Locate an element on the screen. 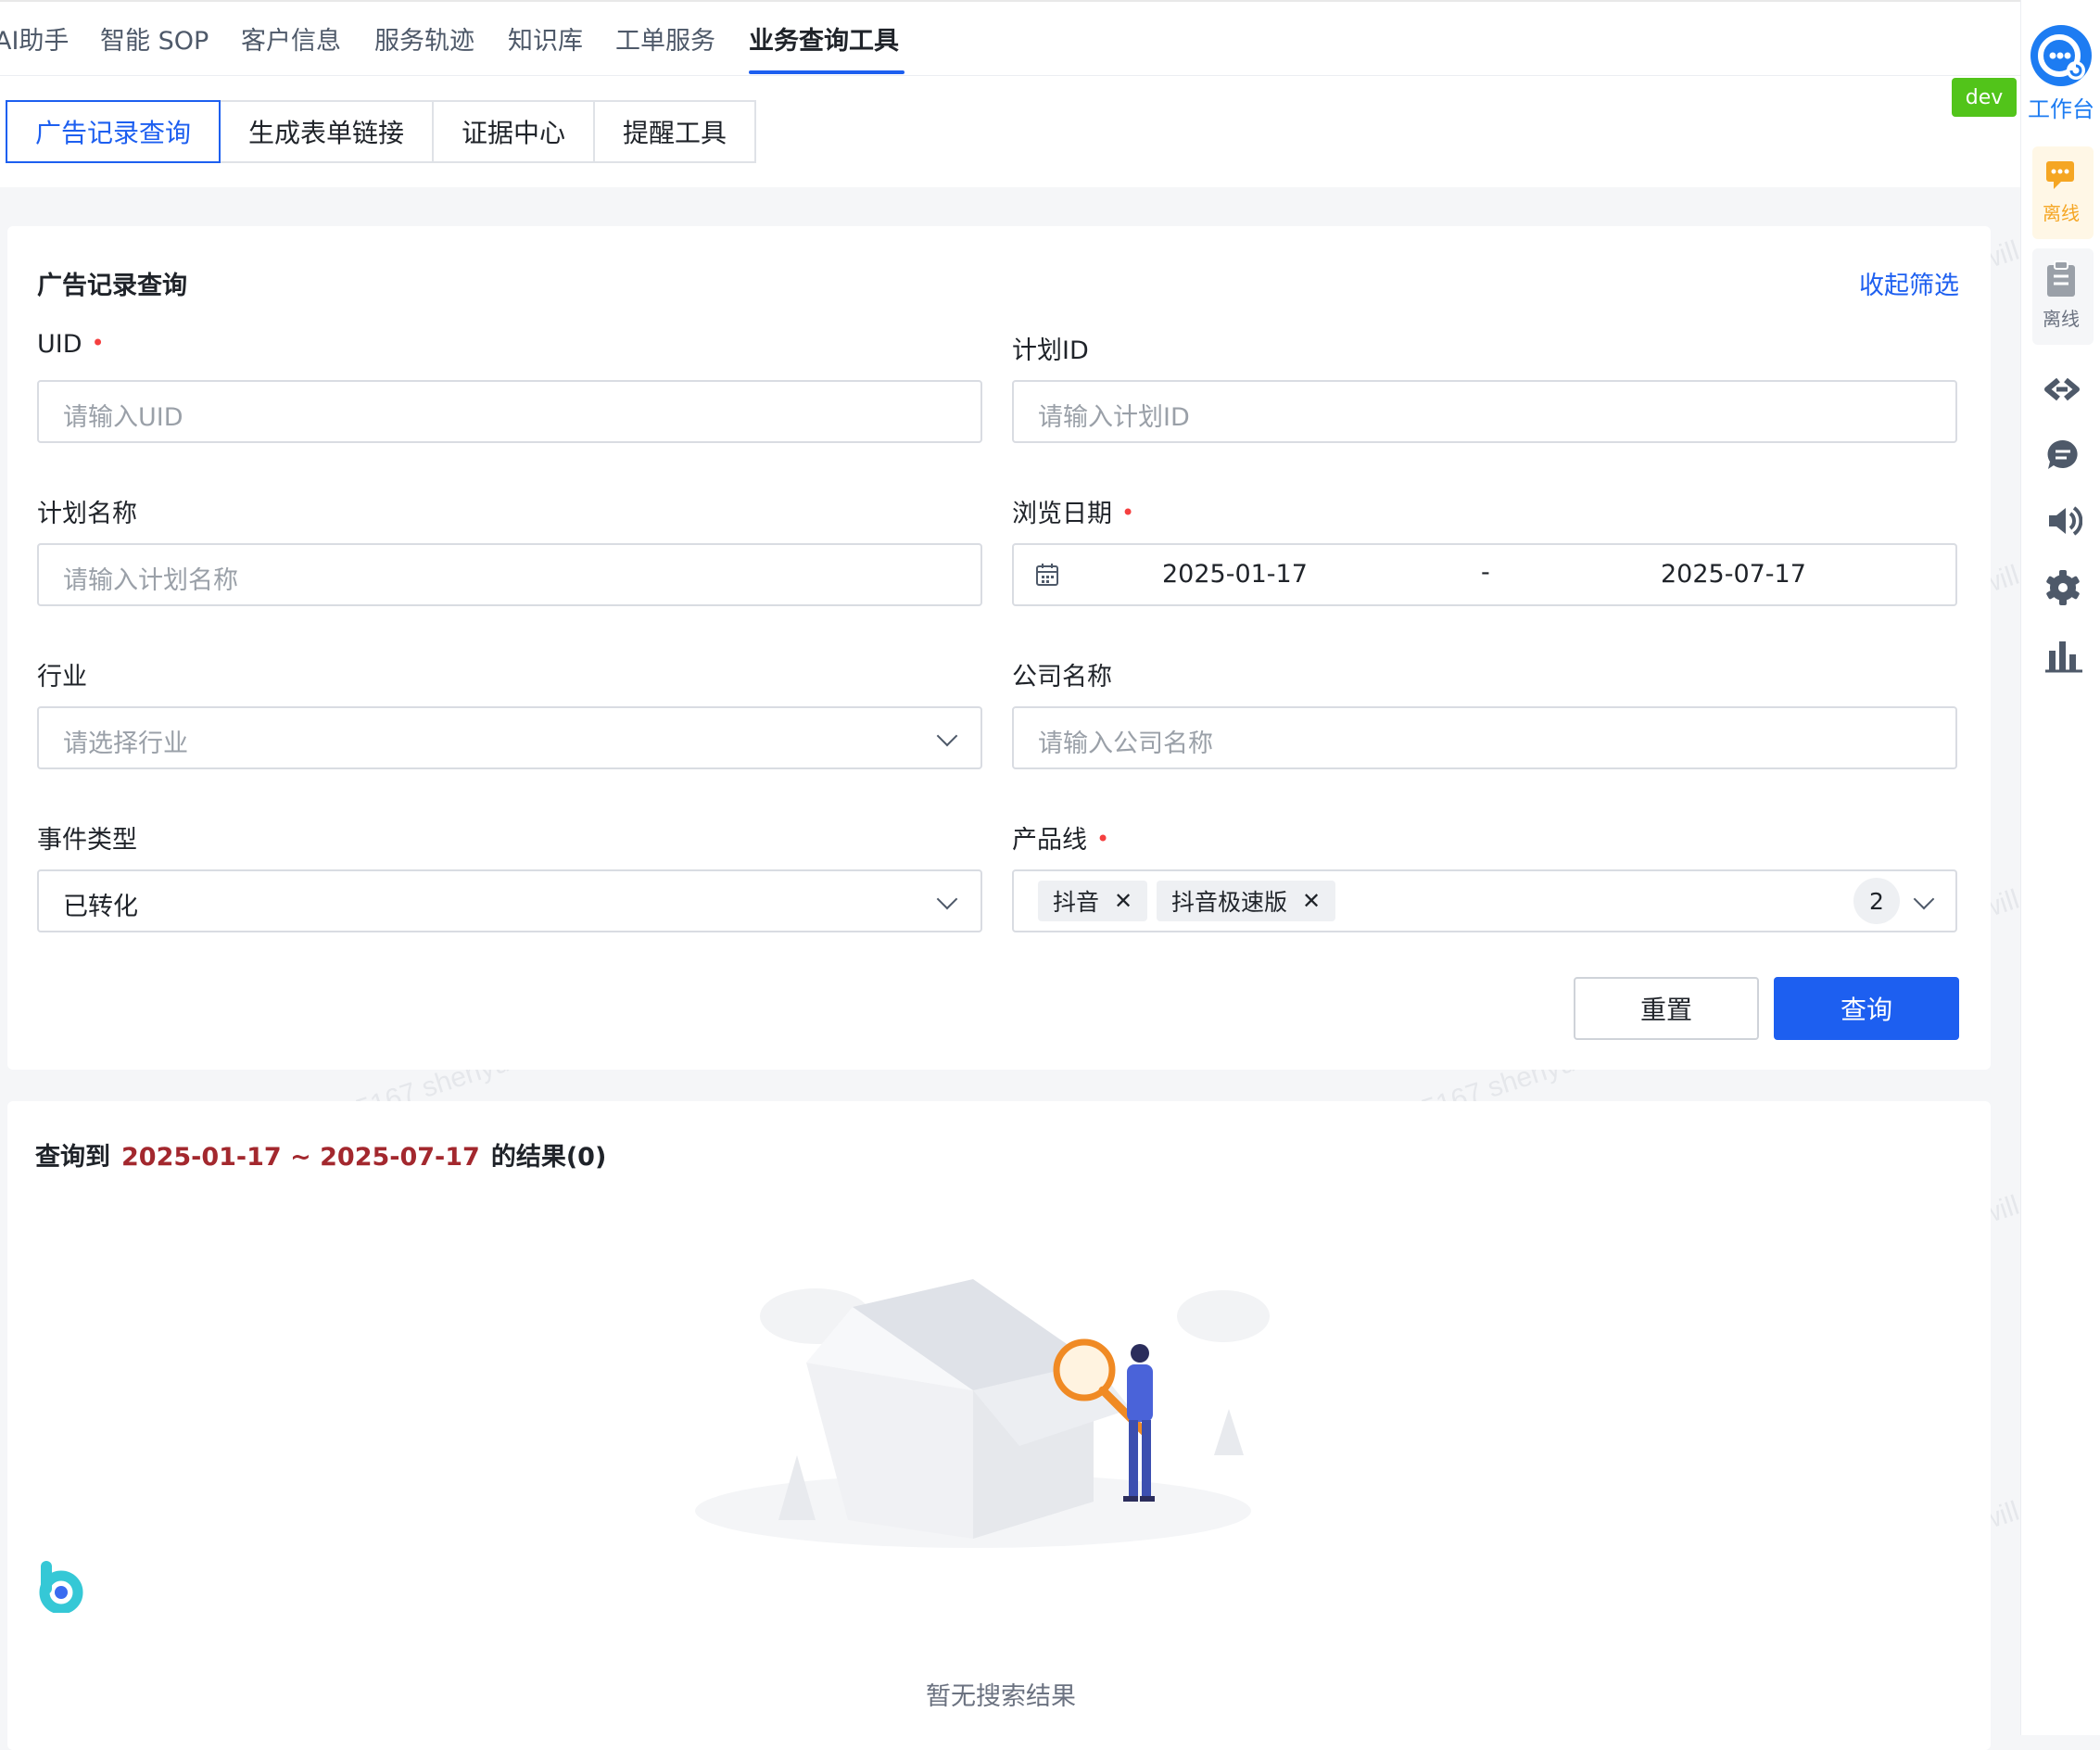  browse-date-label: 浏览日期 • is located at coordinates (1073, 511).